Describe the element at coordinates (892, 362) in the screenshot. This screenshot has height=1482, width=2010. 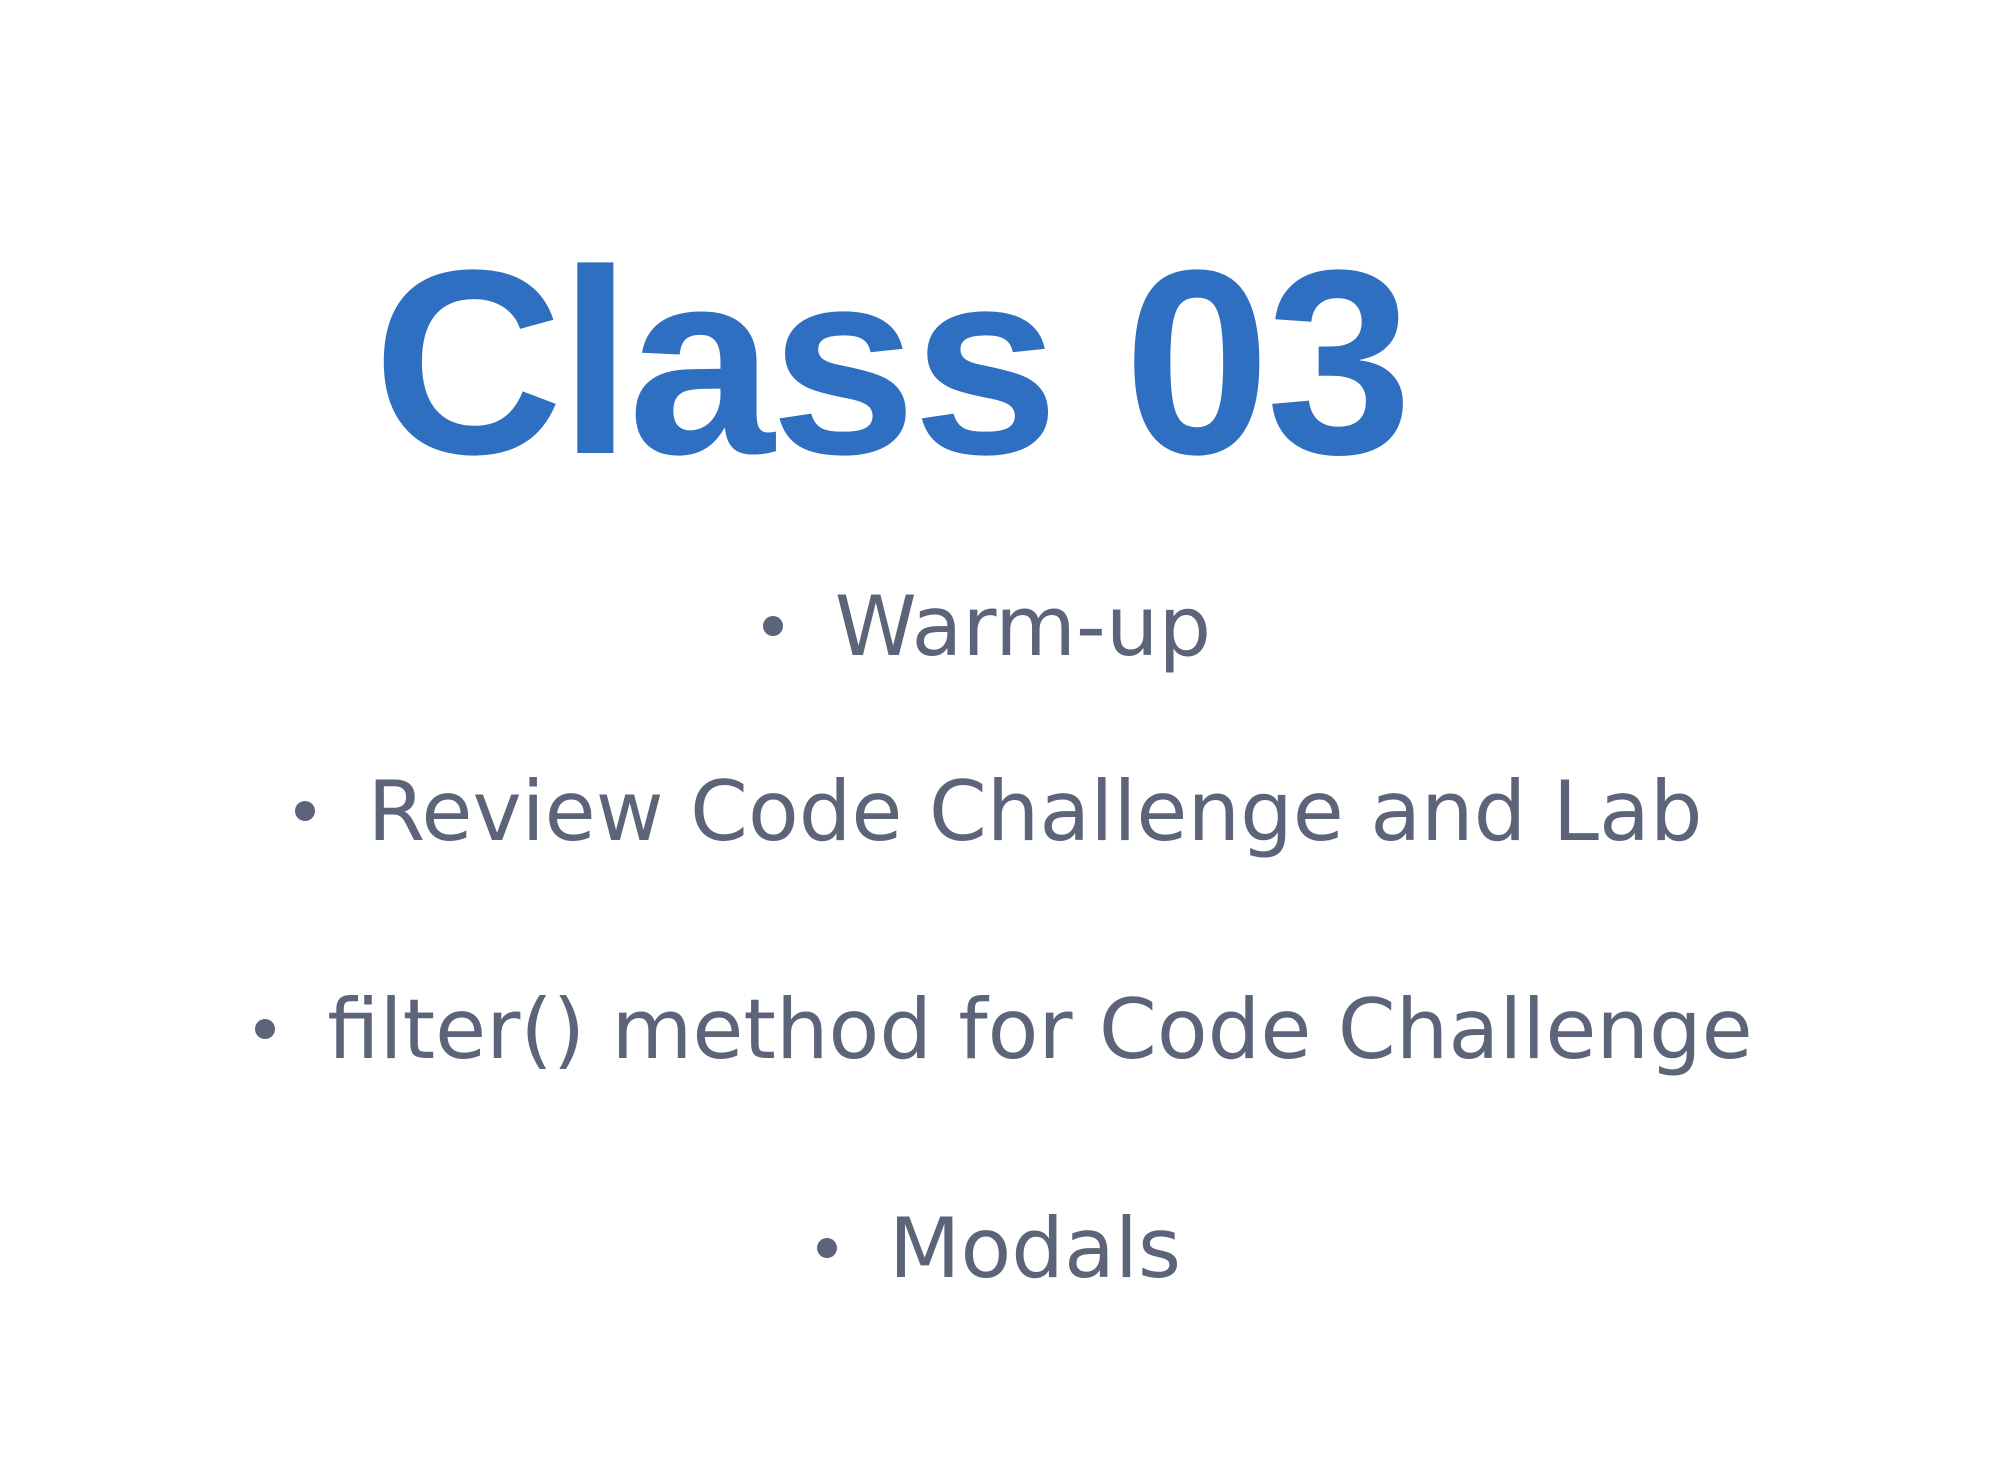
I see `slide-title: Class 03` at that location.